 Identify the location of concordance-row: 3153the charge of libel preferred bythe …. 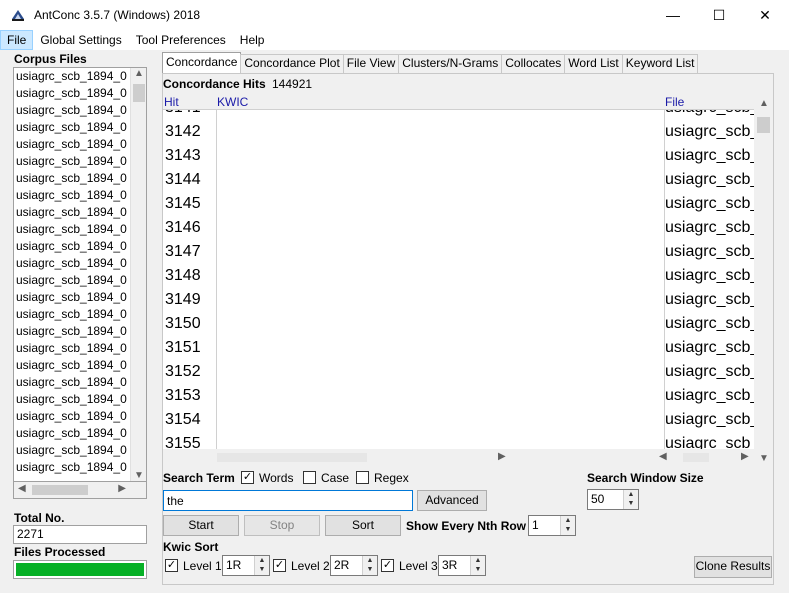
(458, 397).